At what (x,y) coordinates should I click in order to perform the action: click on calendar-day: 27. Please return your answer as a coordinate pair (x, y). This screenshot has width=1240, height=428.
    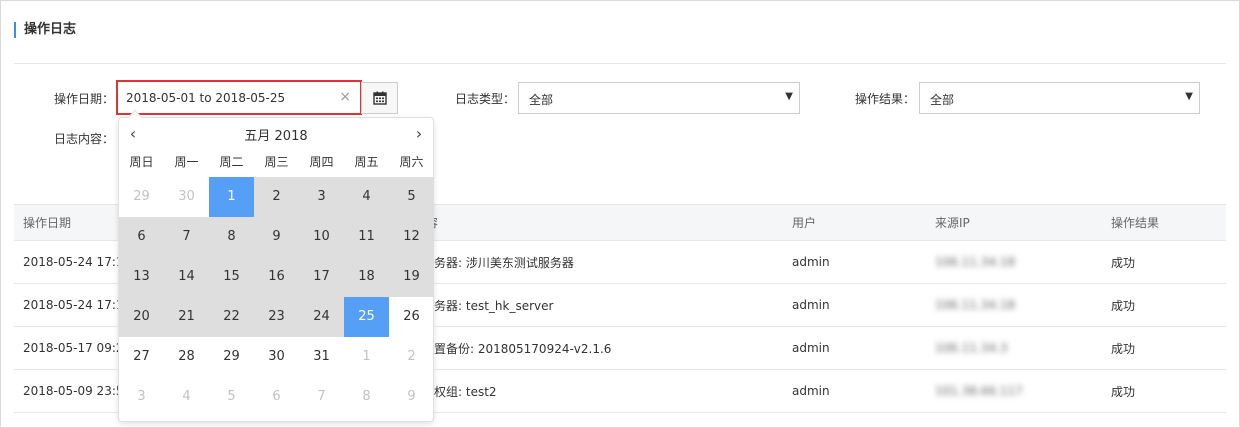
    Looking at the image, I should click on (141, 357).